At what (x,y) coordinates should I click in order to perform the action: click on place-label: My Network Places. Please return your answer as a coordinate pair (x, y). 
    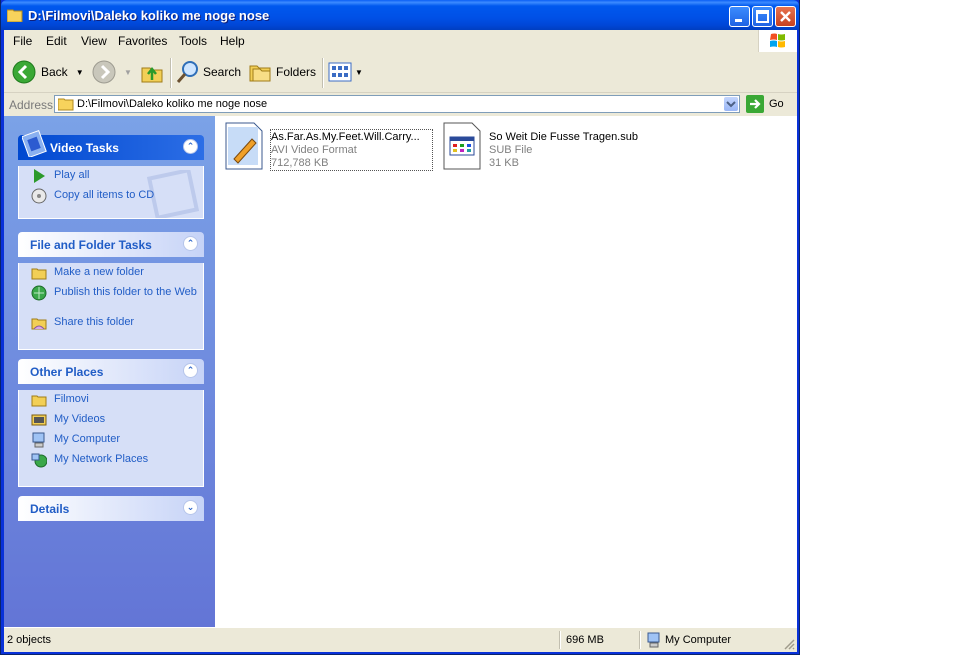
    Looking at the image, I should click on (101, 459).